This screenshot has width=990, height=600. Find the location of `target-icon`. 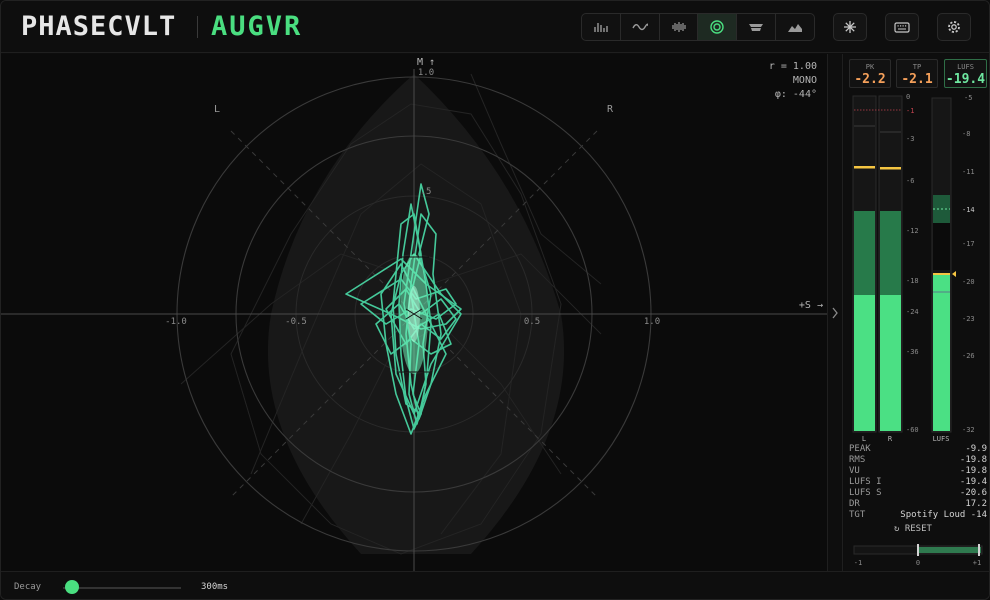

target-icon is located at coordinates (717, 27).